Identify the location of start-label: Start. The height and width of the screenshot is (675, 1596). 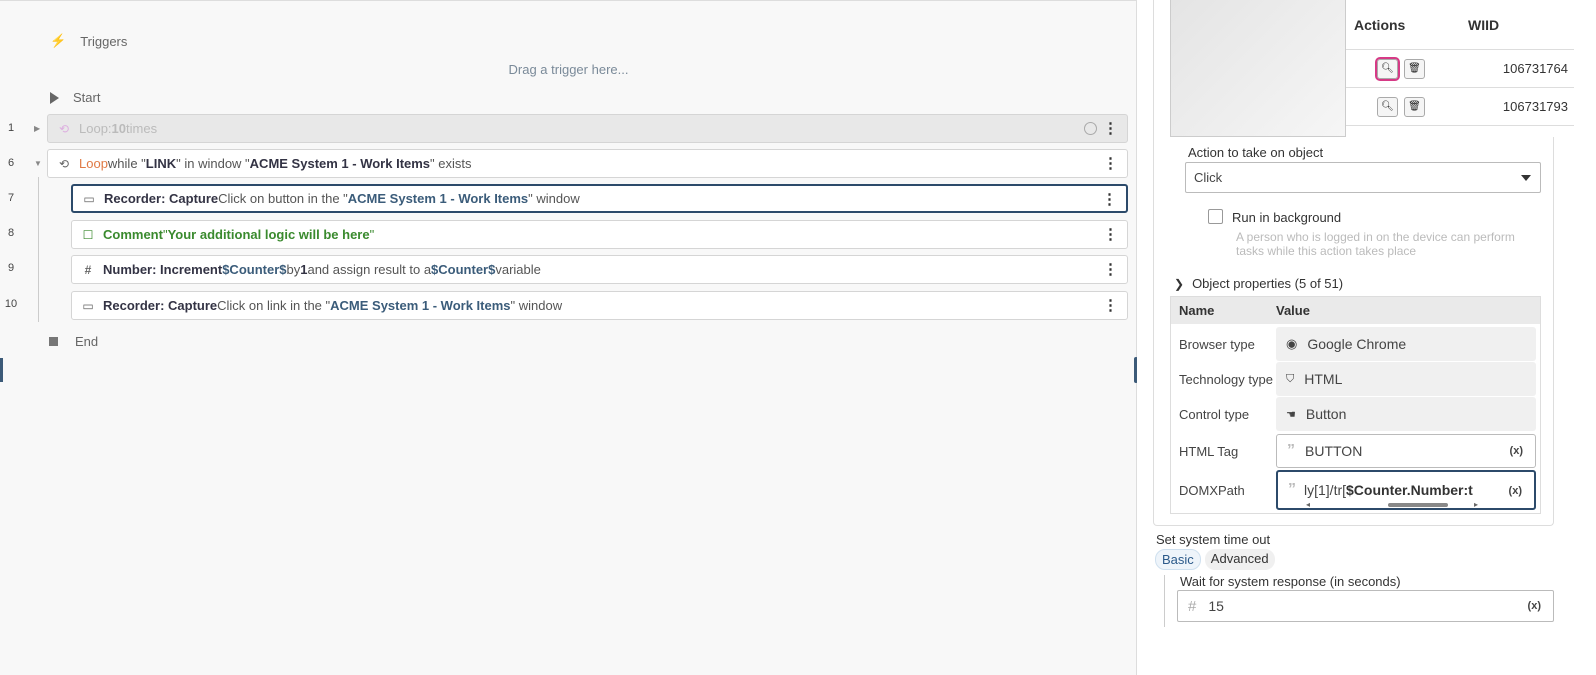
(87, 97).